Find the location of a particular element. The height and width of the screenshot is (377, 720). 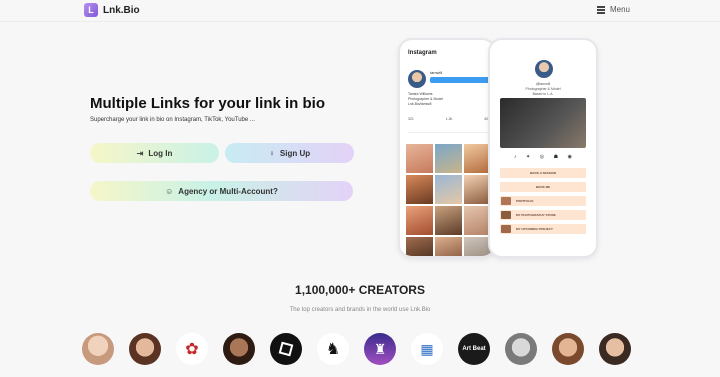

instagram-photo-grid is located at coordinates (449, 200).